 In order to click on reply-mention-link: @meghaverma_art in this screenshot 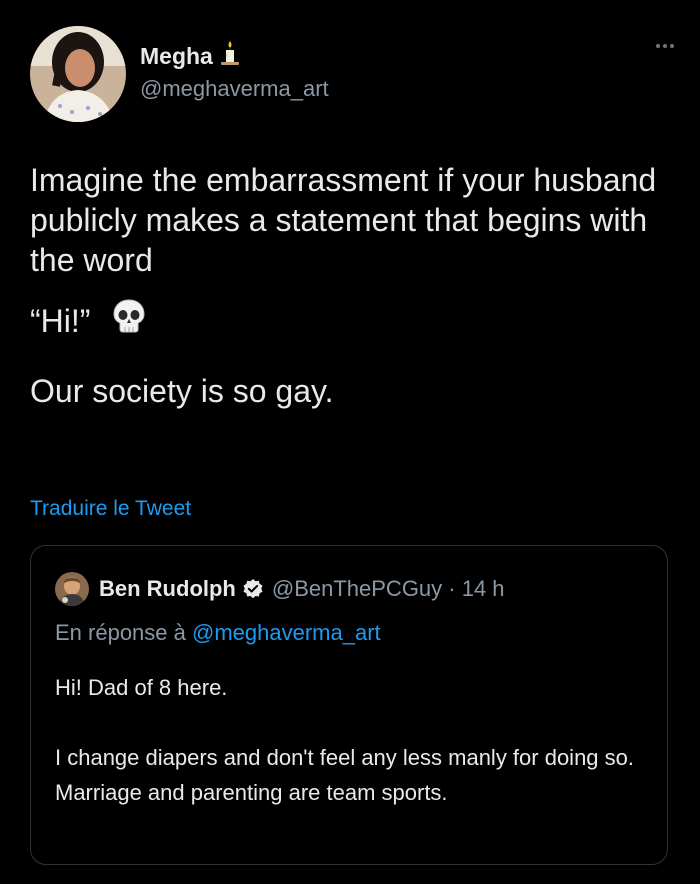, I will do `click(286, 632)`.